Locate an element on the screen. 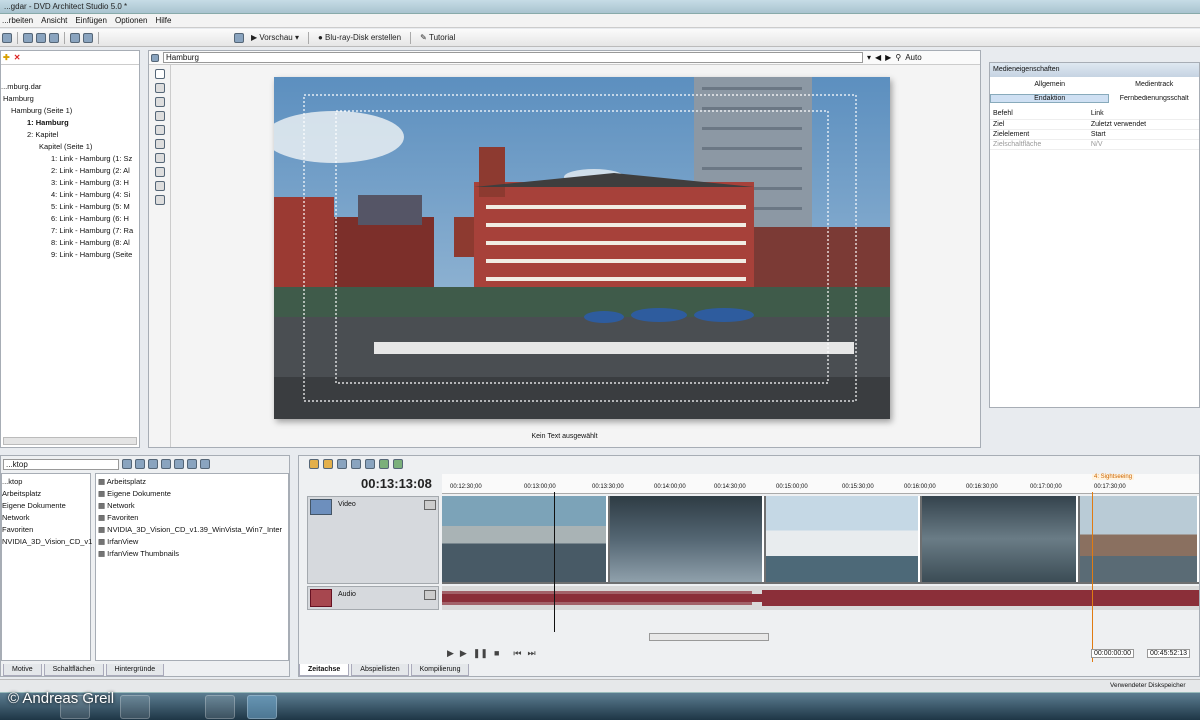  tree-item: 6: Link - Hamburg (6: H is located at coordinates (70, 219).